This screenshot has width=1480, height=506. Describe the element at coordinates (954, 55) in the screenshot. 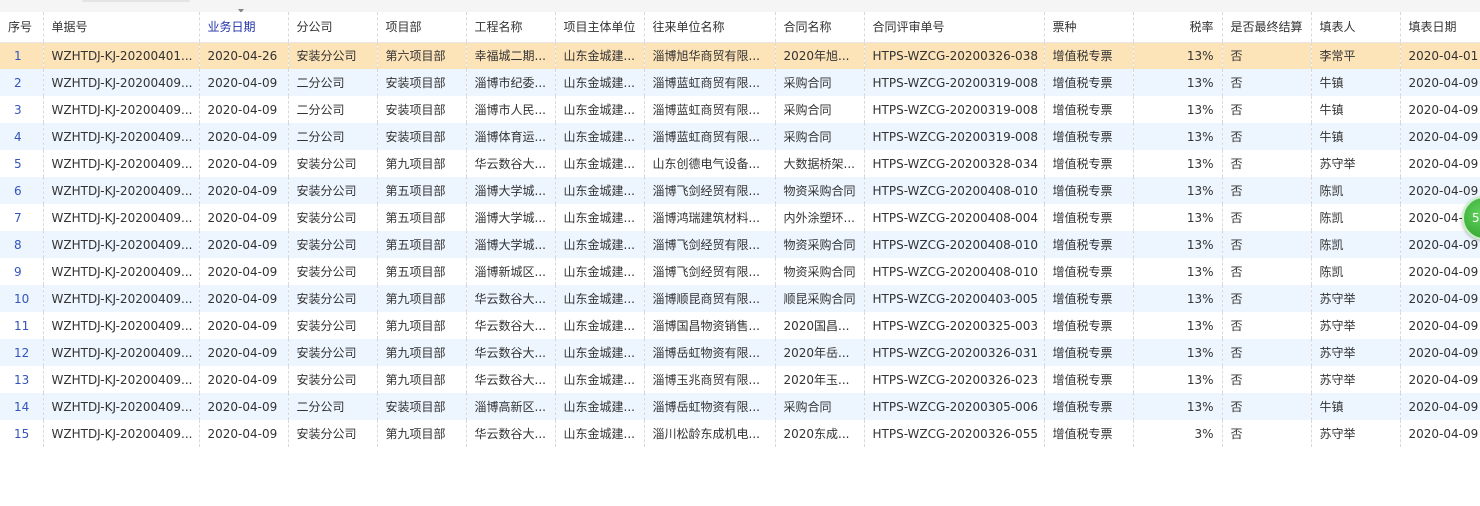

I see `cell-contract-review-number: HTPS-WZCG-20200326-038` at that location.